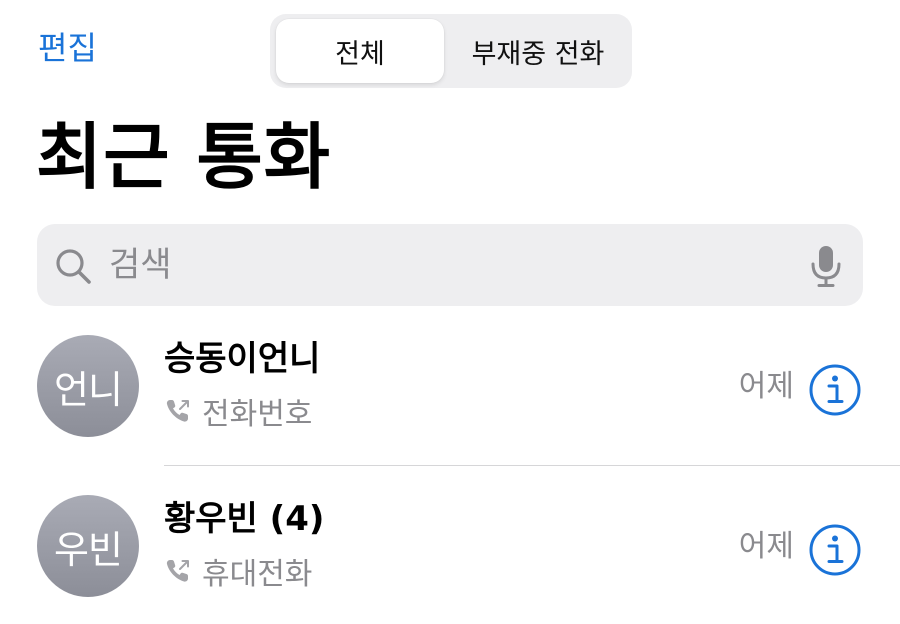  I want to click on segment-all: 전체, so click(360, 51).